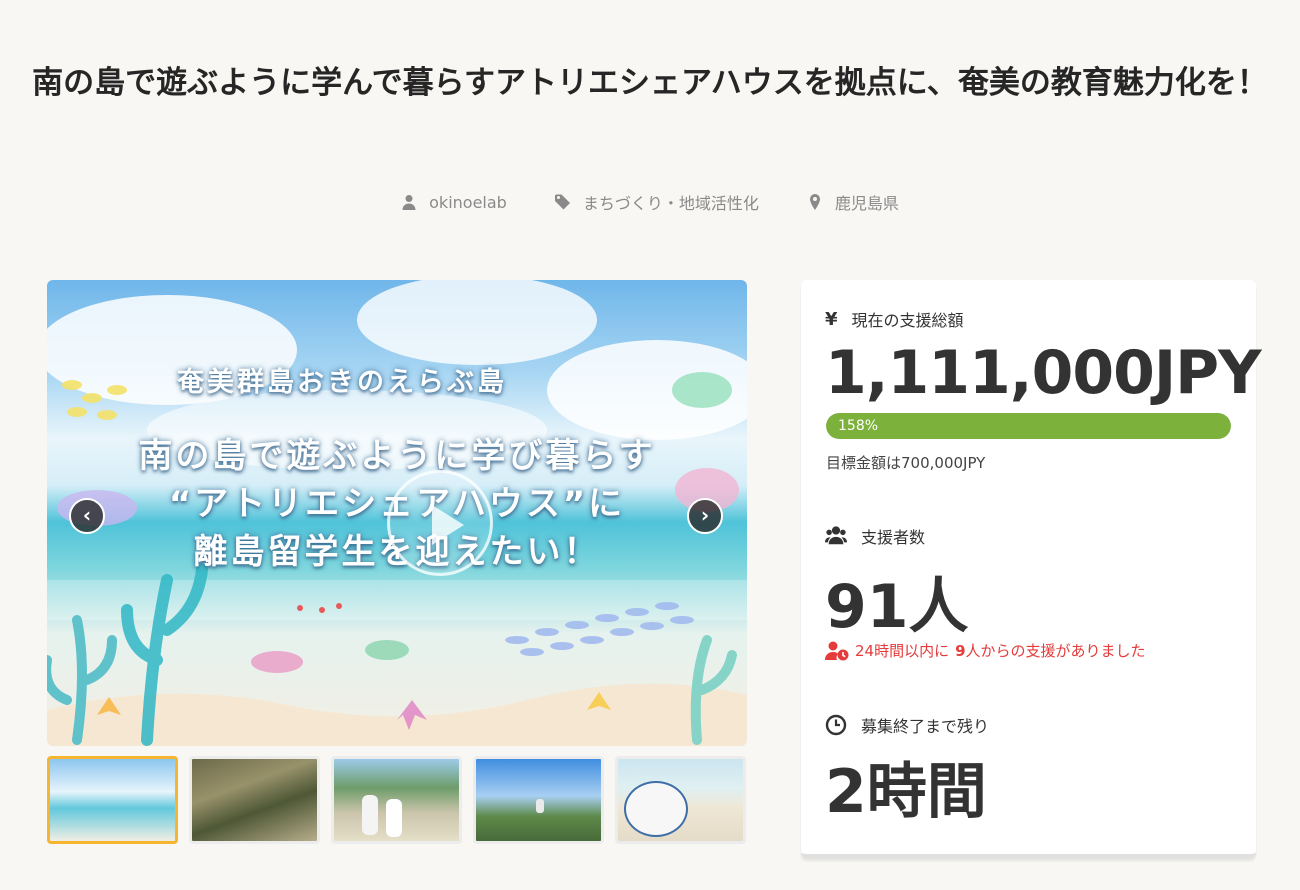 The image size is (1300, 890). I want to click on funding-progress-bar: 158%, so click(1028, 426).